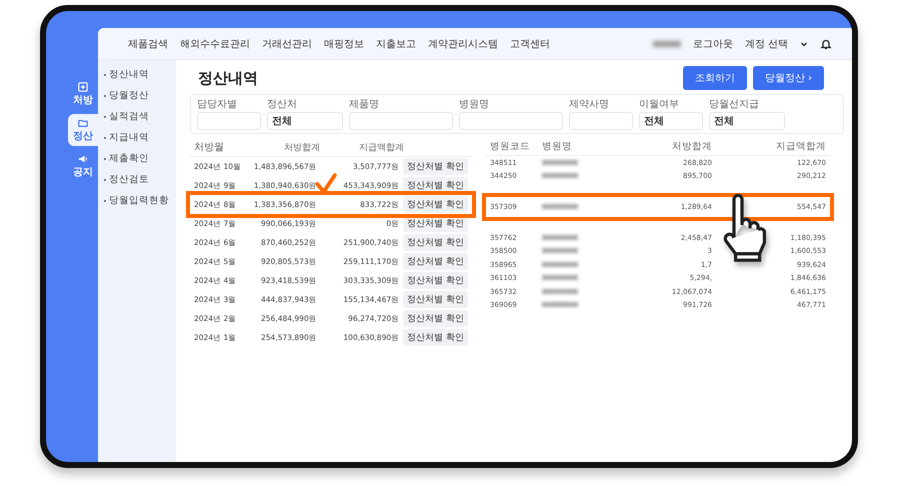 The height and width of the screenshot is (486, 900). What do you see at coordinates (129, 95) in the screenshot?
I see `sidebar-item: 당월정산` at bounding box center [129, 95].